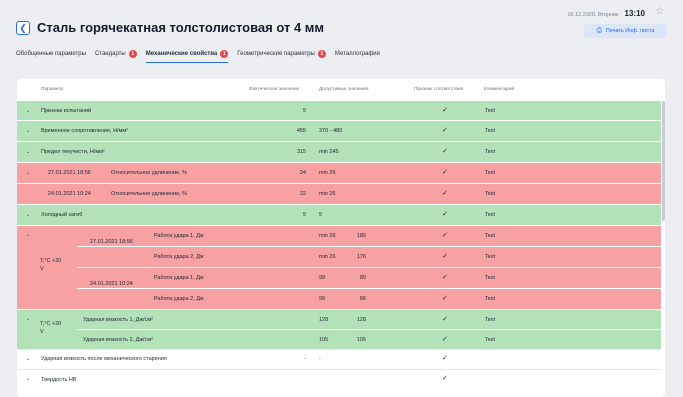  Describe the element at coordinates (118, 320) in the screenshot. I see `param-name: Ударная вязкость 1, Дж/см²` at that location.